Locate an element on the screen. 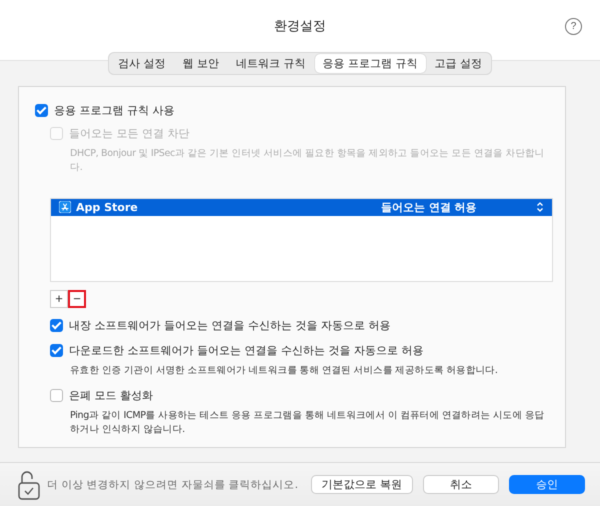  description-text: Ping과 같이 ICMP를 사용하는 테스트 응용 프로그램을 통해 네트워크에서 이 컴퓨터에 연결하려는 시도에 응답하거나 인식하지 않습니다. is located at coordinates (308, 423).